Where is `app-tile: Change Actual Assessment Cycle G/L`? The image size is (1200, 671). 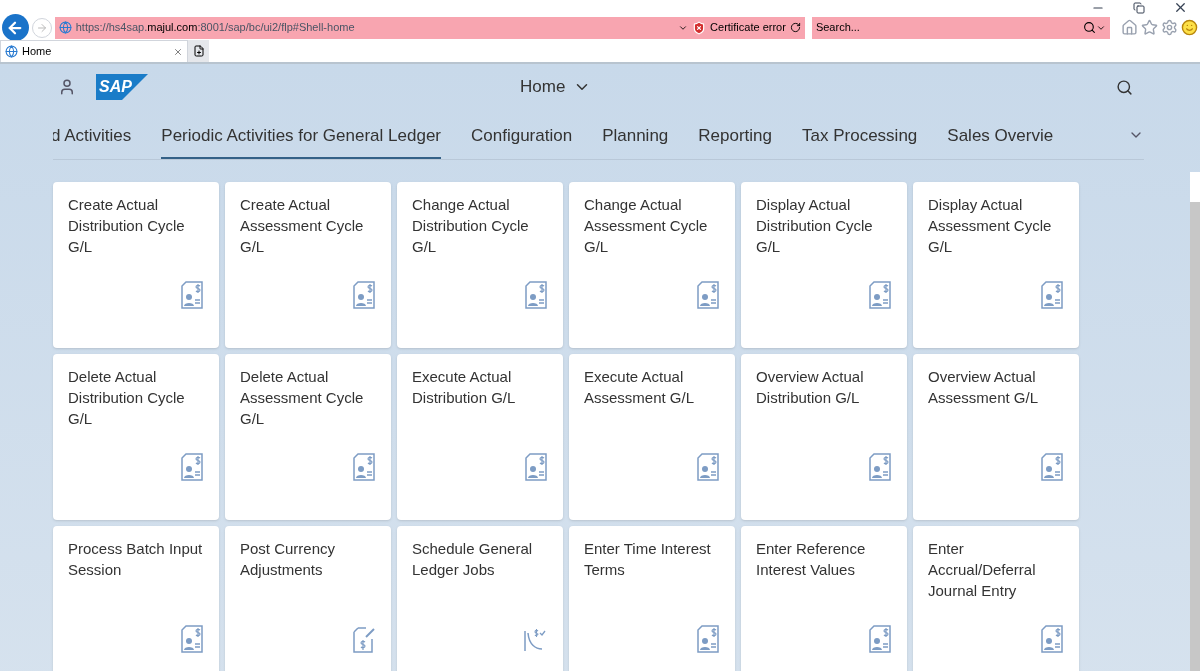 app-tile: Change Actual Assessment Cycle G/L is located at coordinates (652, 265).